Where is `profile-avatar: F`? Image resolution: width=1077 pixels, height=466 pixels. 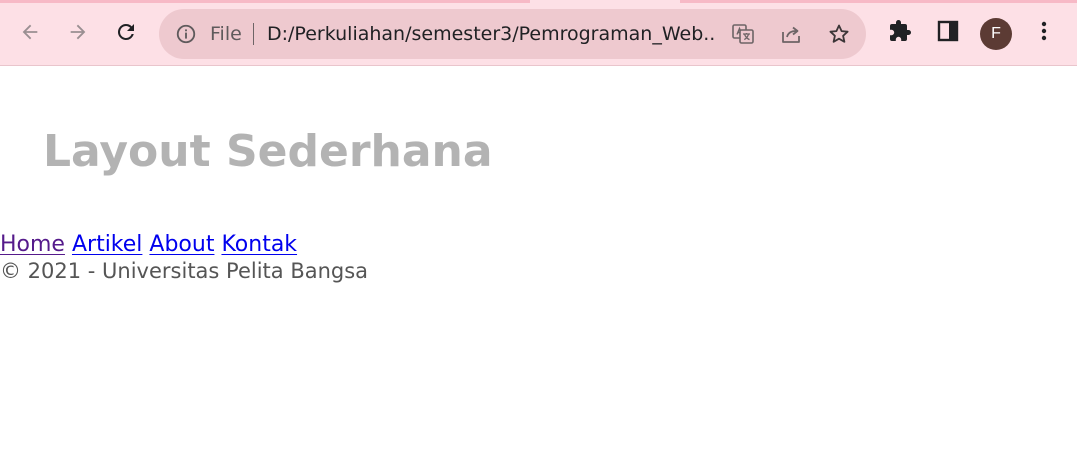
profile-avatar: F is located at coordinates (996, 34).